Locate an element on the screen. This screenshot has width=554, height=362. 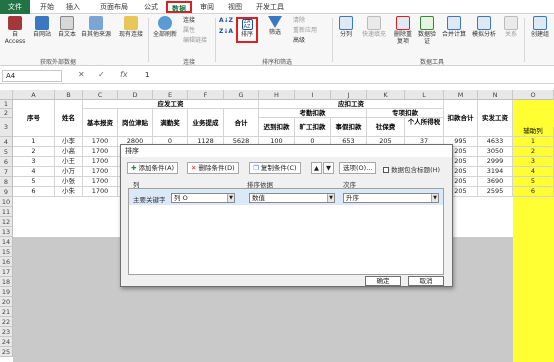
table-cell: 小李 is located at coordinates (69, 142).